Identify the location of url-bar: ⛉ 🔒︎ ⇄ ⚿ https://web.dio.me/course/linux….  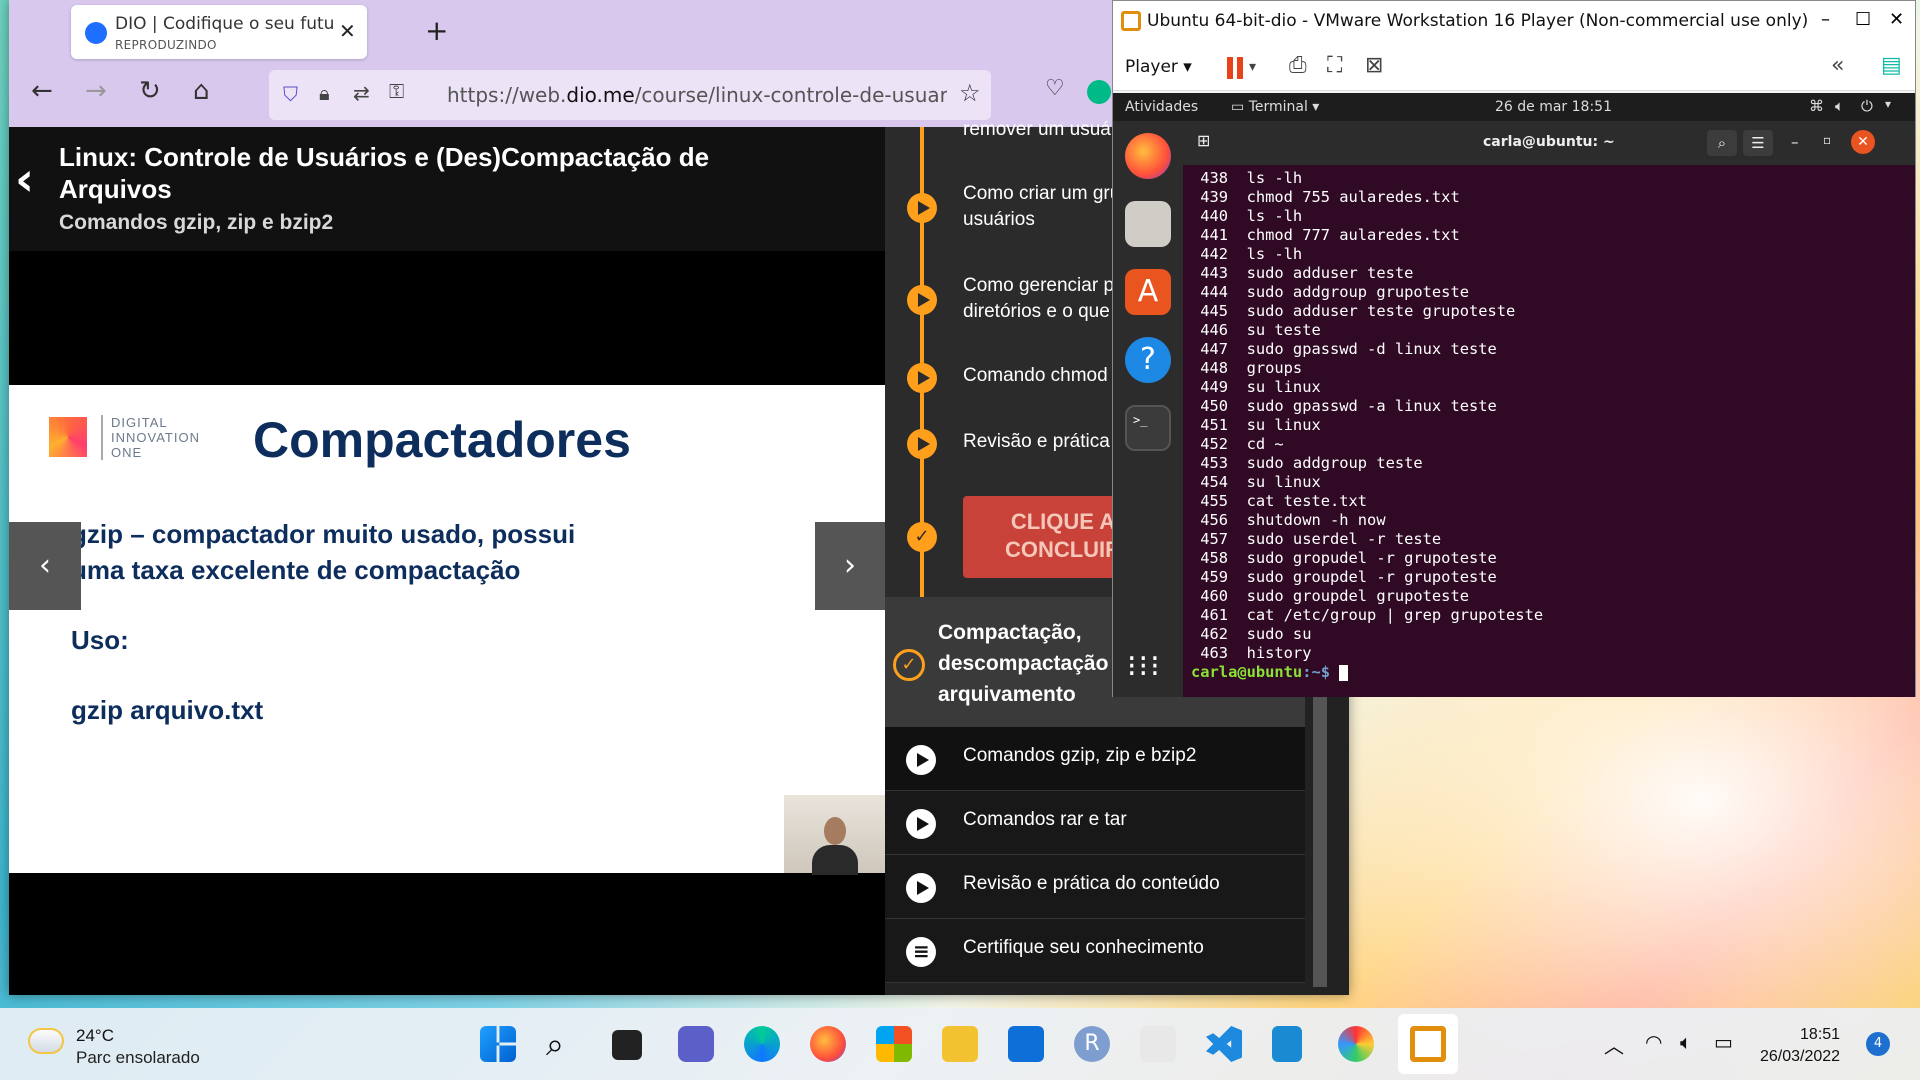
(630, 95).